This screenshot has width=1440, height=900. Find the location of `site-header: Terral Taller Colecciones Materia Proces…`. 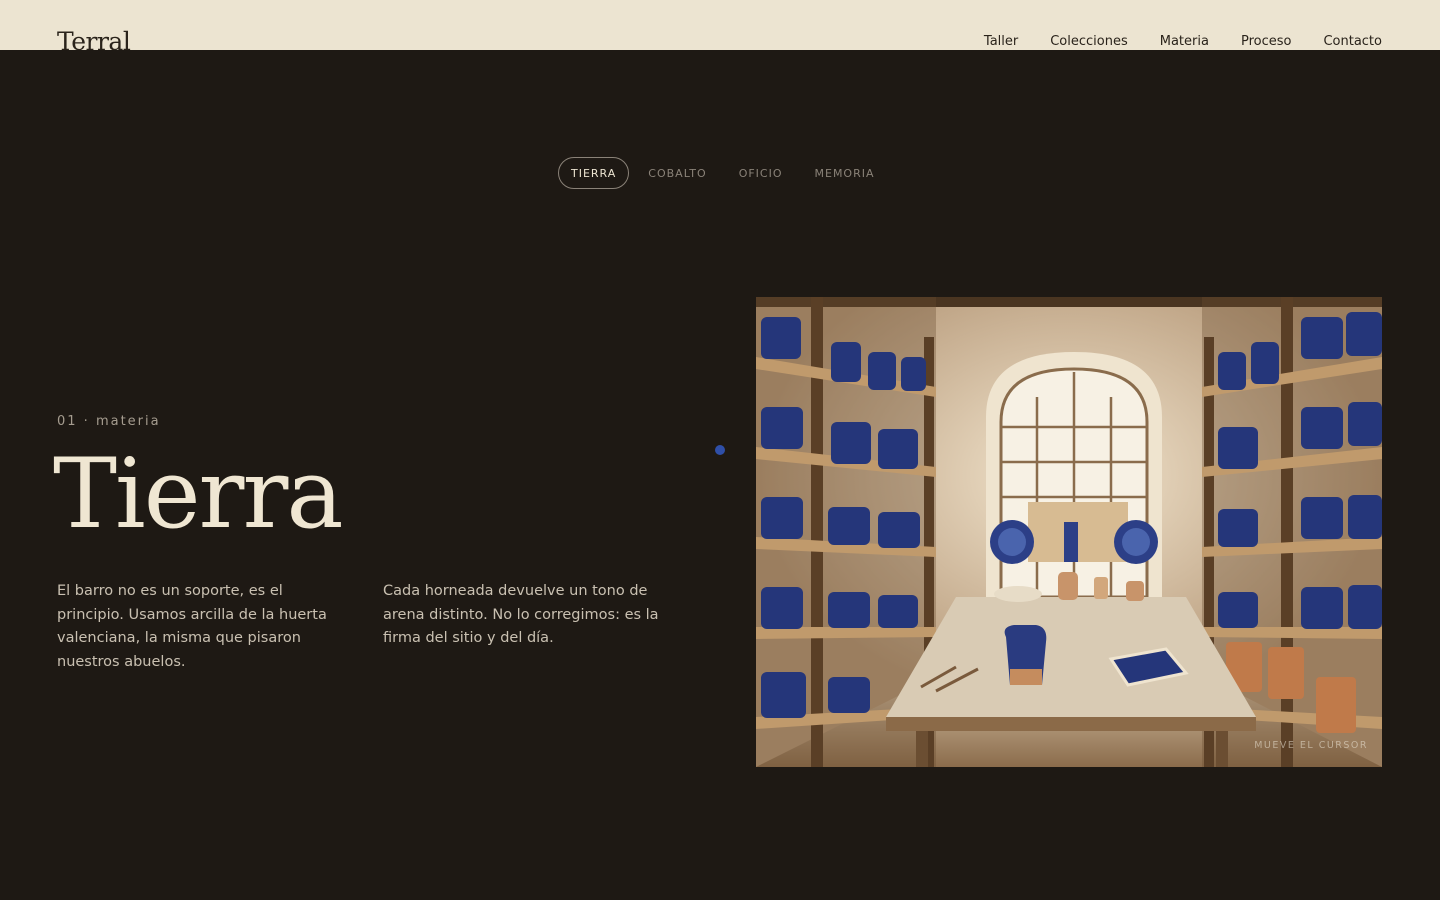

site-header: Terral Taller Colecciones Materia Proces… is located at coordinates (720, 25).